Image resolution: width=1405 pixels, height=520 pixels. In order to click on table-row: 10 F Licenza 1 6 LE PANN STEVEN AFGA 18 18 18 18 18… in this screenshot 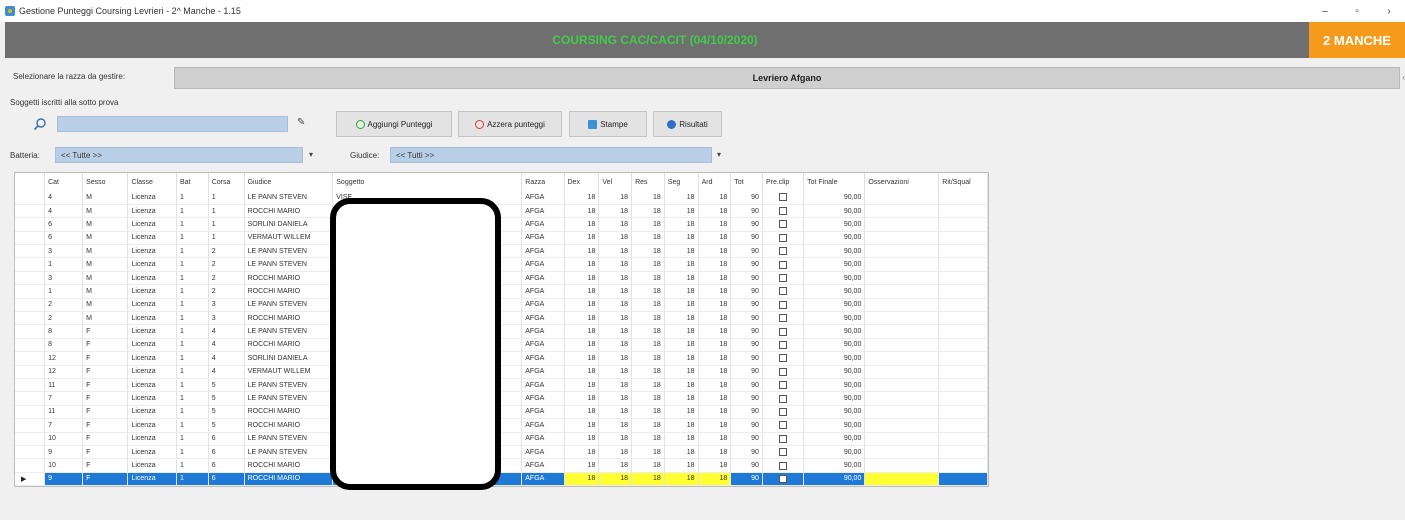, I will do `click(501, 439)`.